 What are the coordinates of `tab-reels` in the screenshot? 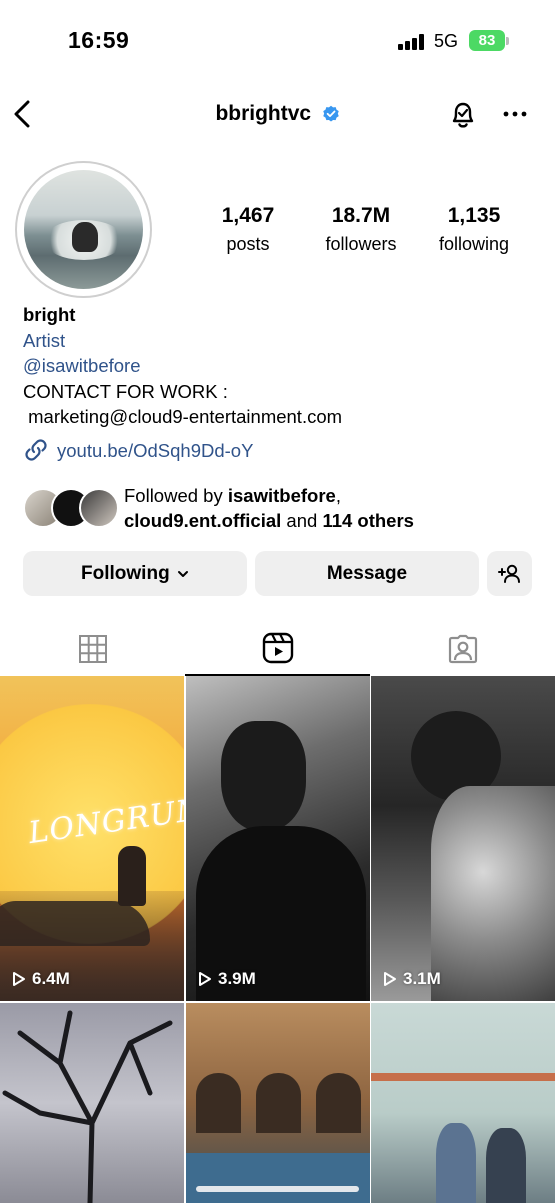 It's located at (277, 649).